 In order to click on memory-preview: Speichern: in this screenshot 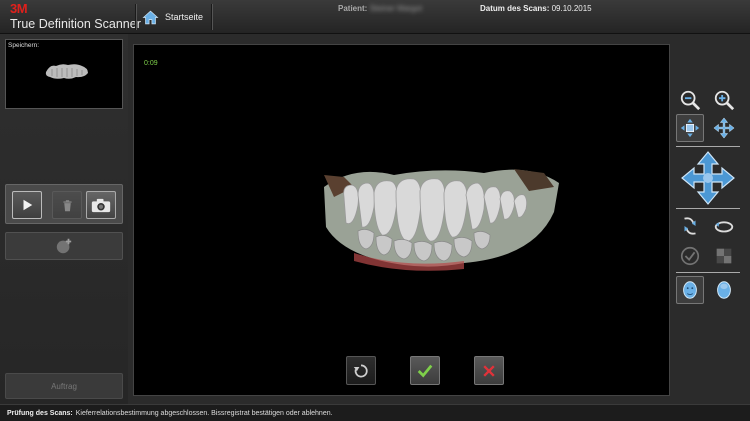, I will do `click(64, 74)`.